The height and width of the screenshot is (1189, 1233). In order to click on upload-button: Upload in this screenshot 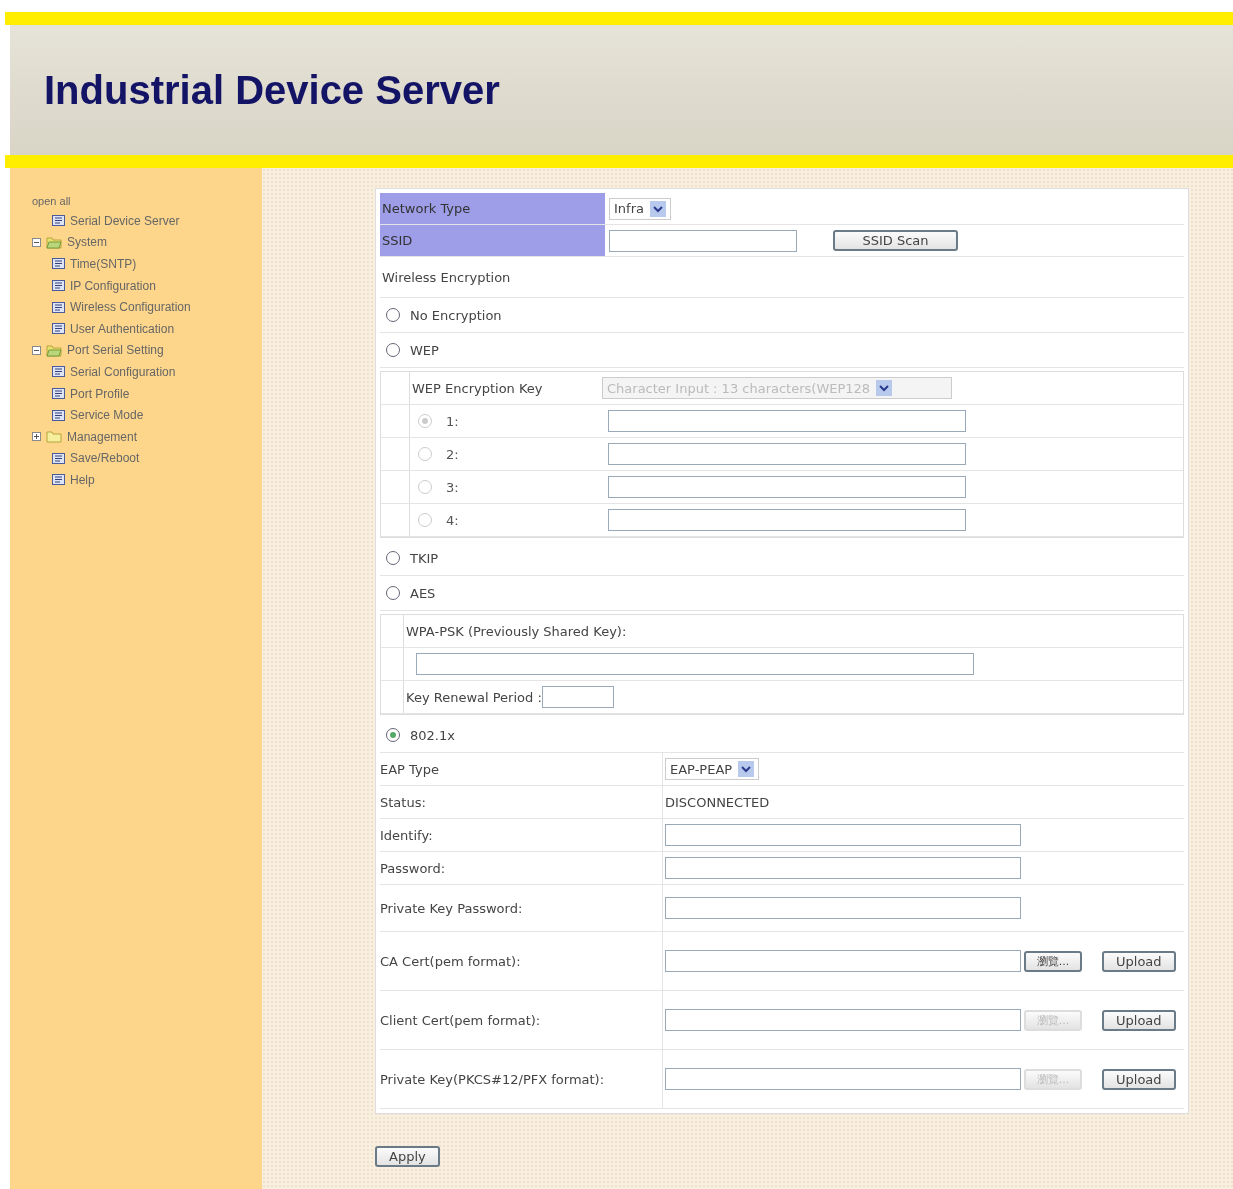, I will do `click(1139, 961)`.